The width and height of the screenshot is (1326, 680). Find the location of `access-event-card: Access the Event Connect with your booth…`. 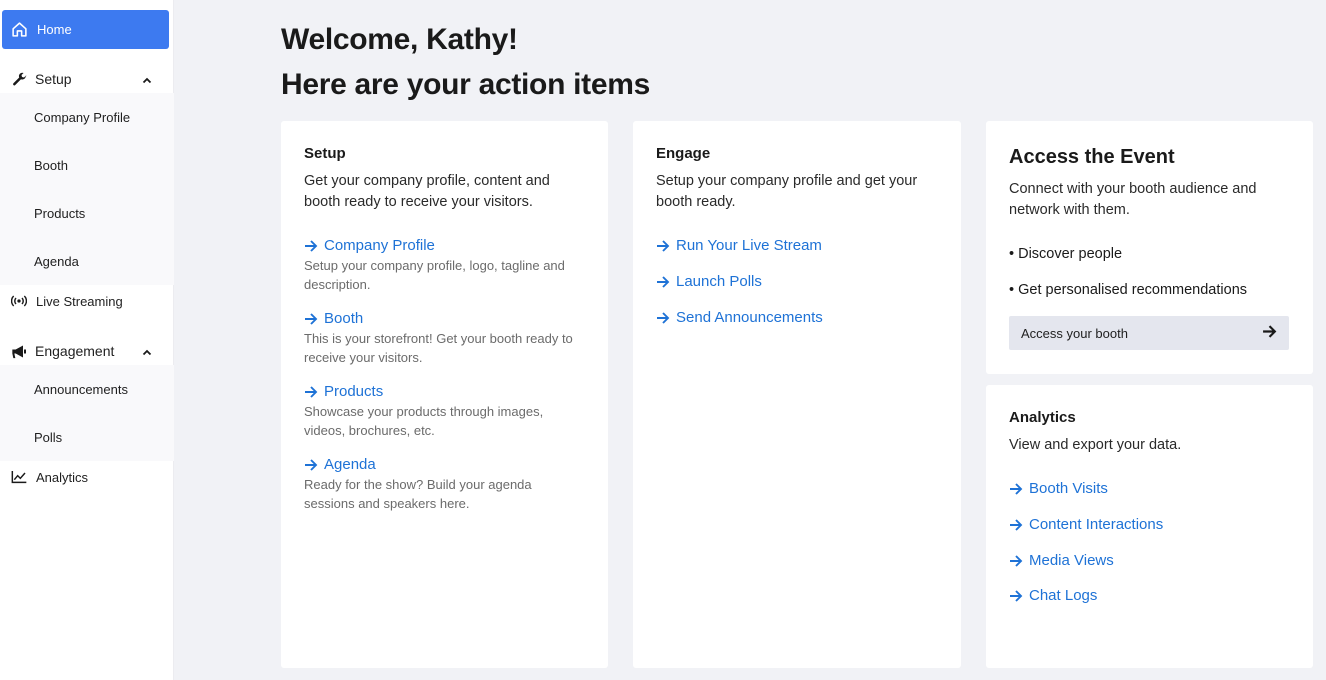

access-event-card: Access the Event Connect with your booth… is located at coordinates (1149, 247).